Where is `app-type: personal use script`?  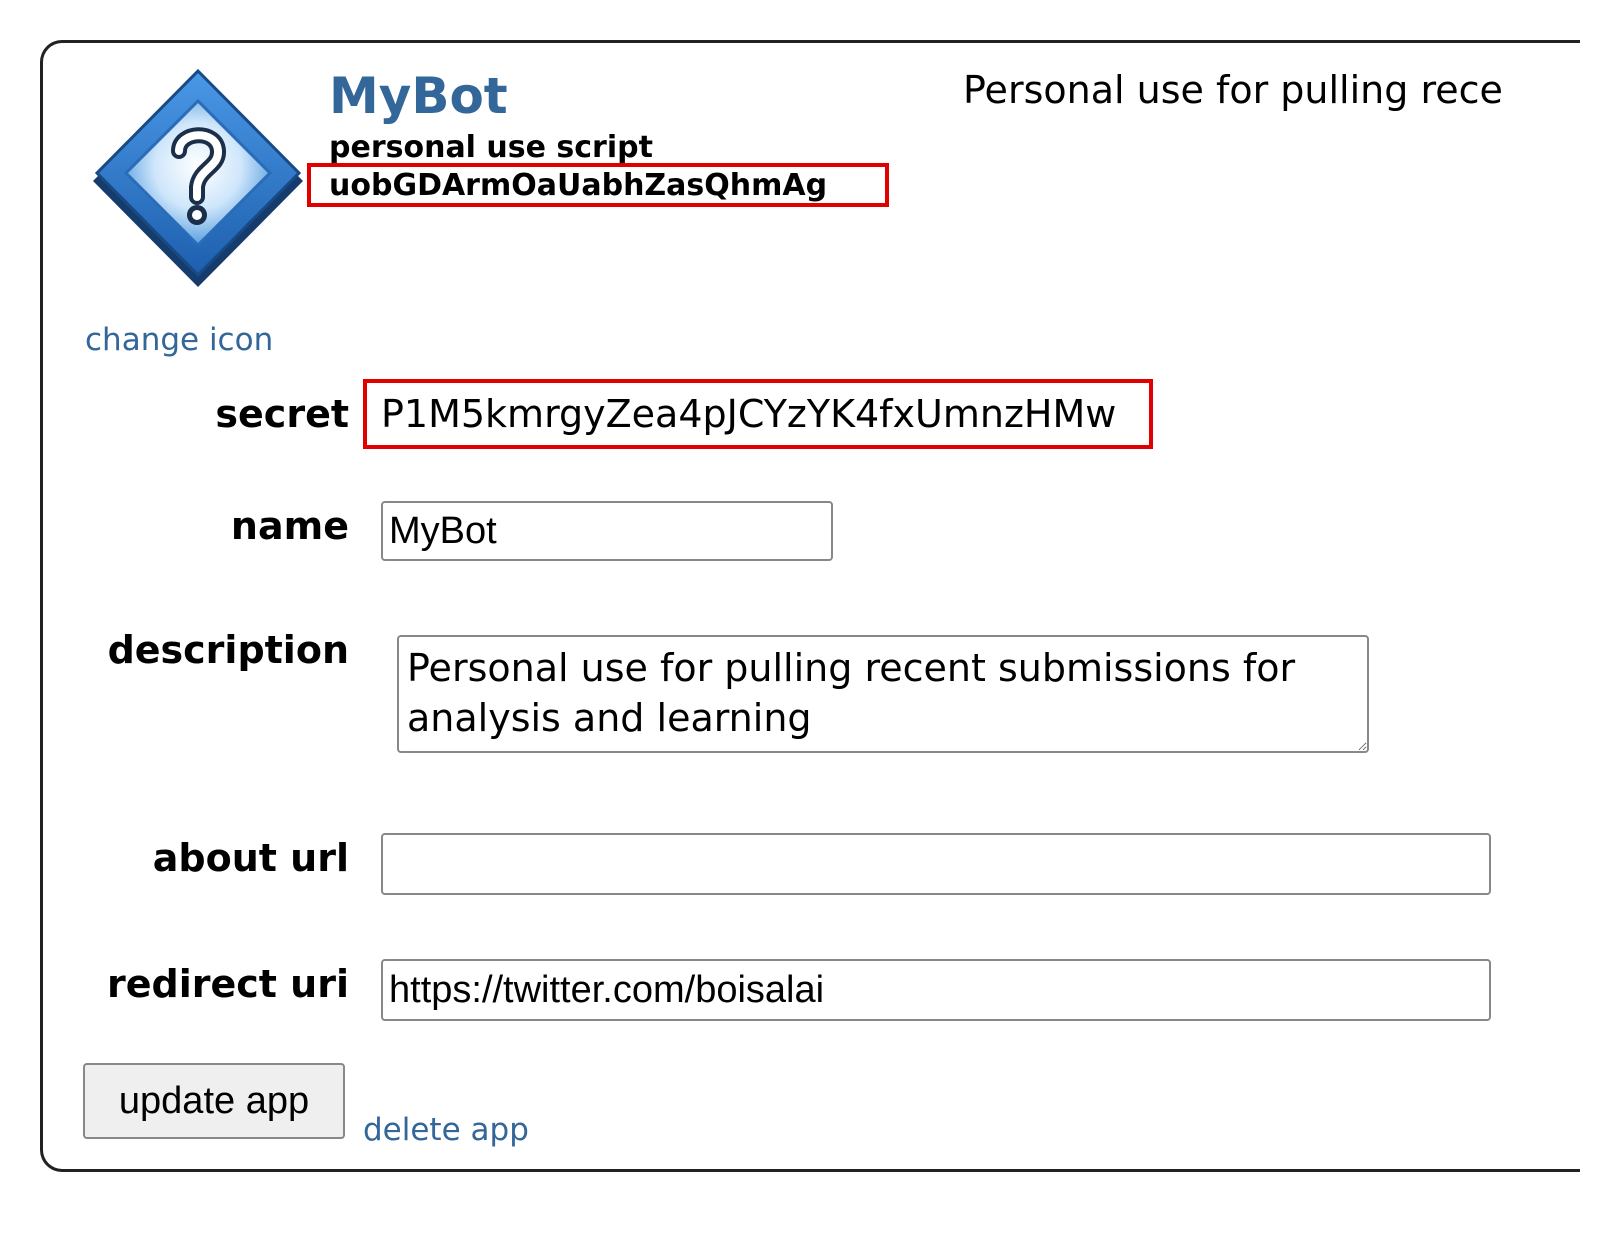 app-type: personal use script is located at coordinates (491, 147).